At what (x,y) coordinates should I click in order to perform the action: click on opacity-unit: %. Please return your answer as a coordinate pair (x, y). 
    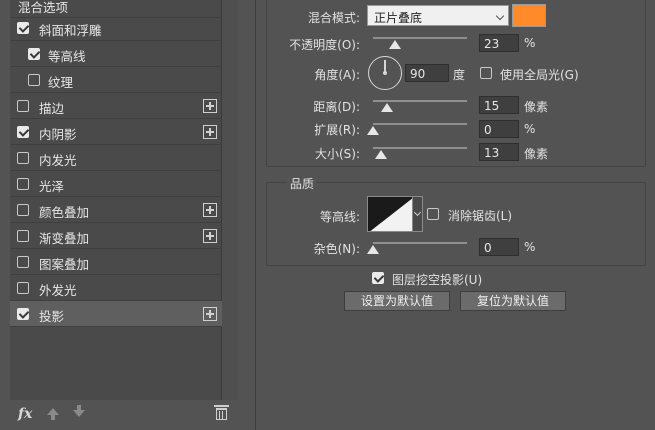
    Looking at the image, I should click on (530, 43).